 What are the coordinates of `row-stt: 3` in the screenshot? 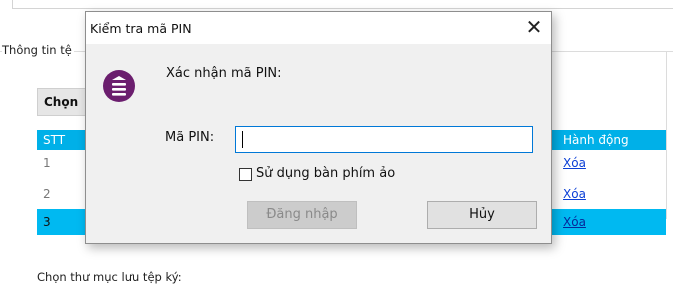 It's located at (47, 222).